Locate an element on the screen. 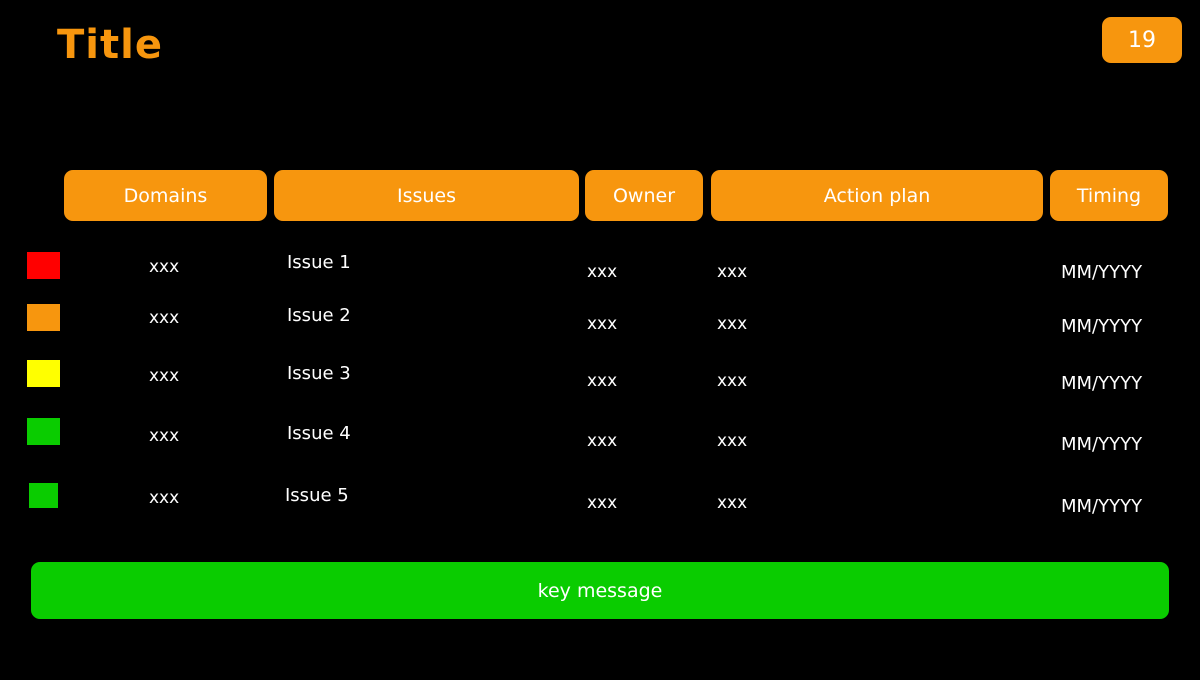 This screenshot has width=1200, height=680. column-header-action-plan: Action plan is located at coordinates (877, 195).